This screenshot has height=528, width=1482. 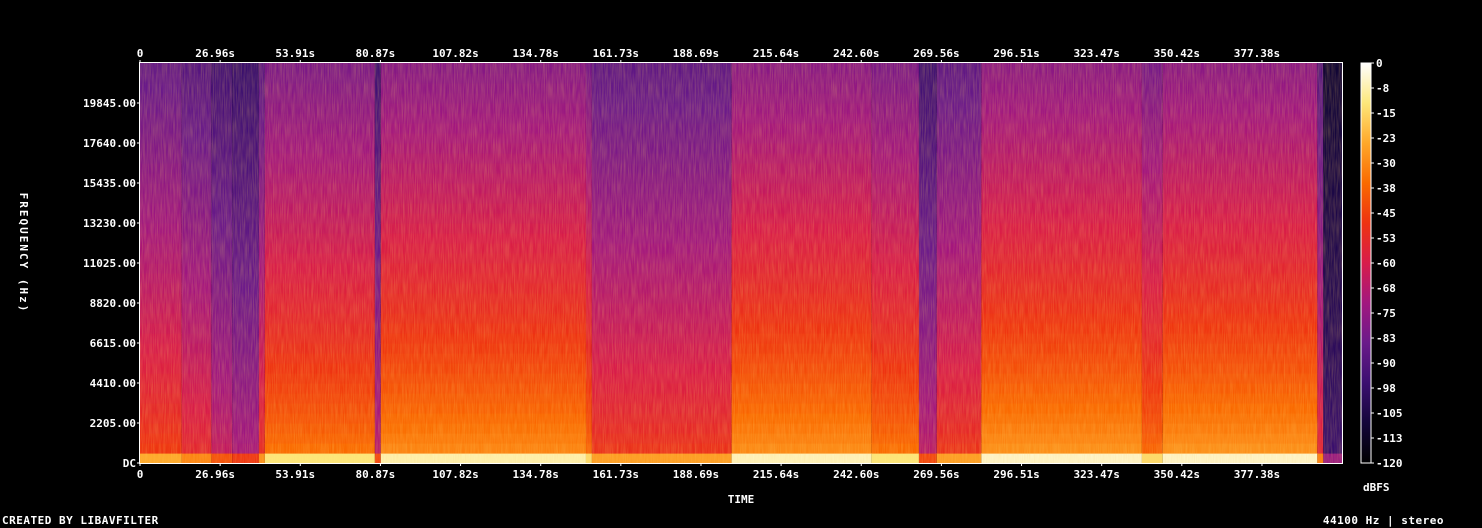 What do you see at coordinates (1386, 188) in the screenshot?
I see `colorbar-tick-label: -38` at bounding box center [1386, 188].